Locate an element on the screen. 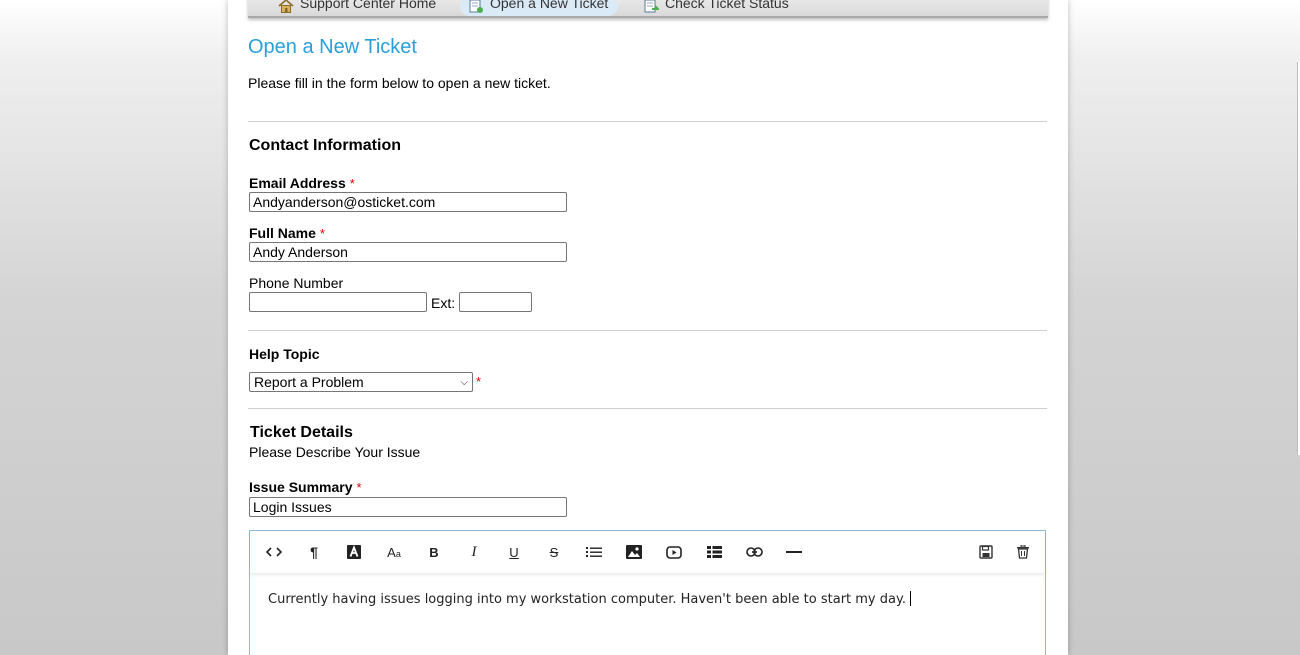 The width and height of the screenshot is (1300, 655). list-icon is located at coordinates (594, 552).